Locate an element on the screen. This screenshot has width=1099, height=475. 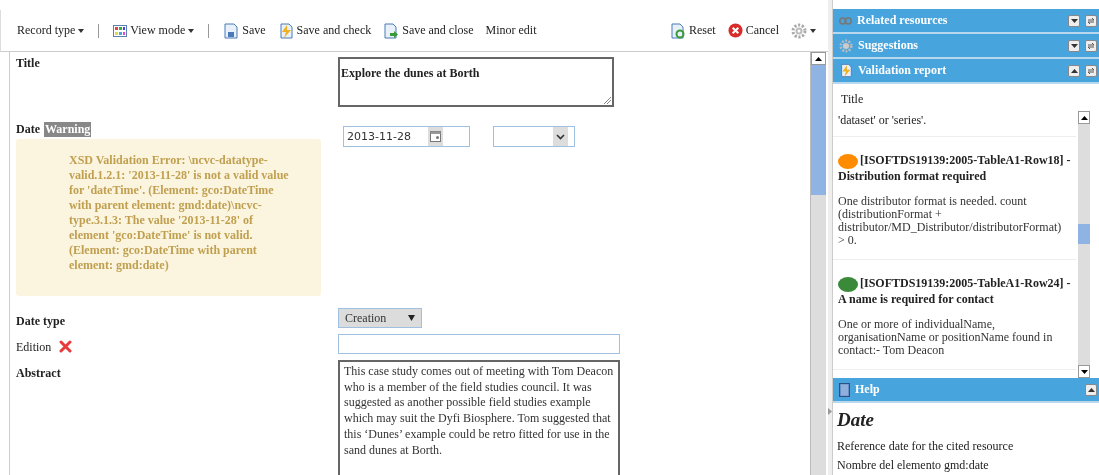
date-type-dropdown: Creation is located at coordinates (380, 318).